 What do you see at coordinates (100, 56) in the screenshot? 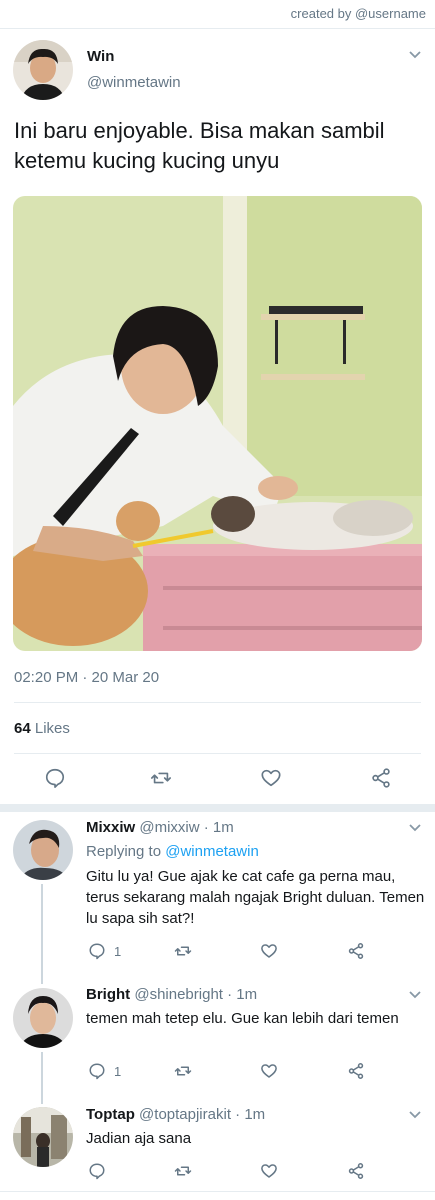
I see `author-name: Win` at bounding box center [100, 56].